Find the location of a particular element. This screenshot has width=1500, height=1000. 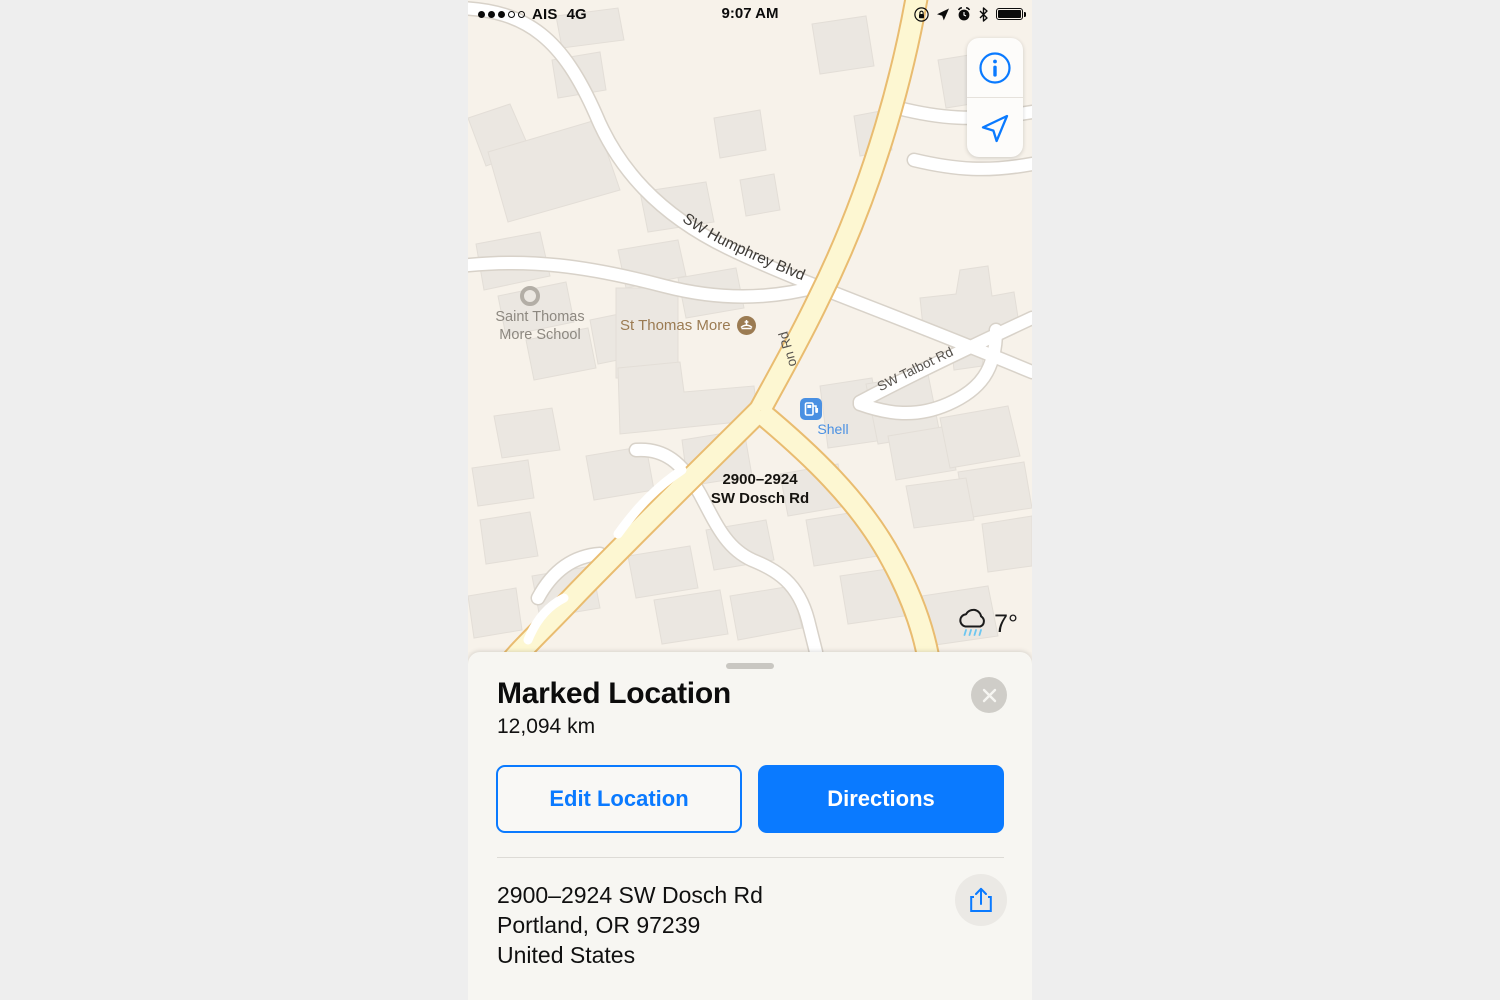

status-bar-right is located at coordinates (970, 14).